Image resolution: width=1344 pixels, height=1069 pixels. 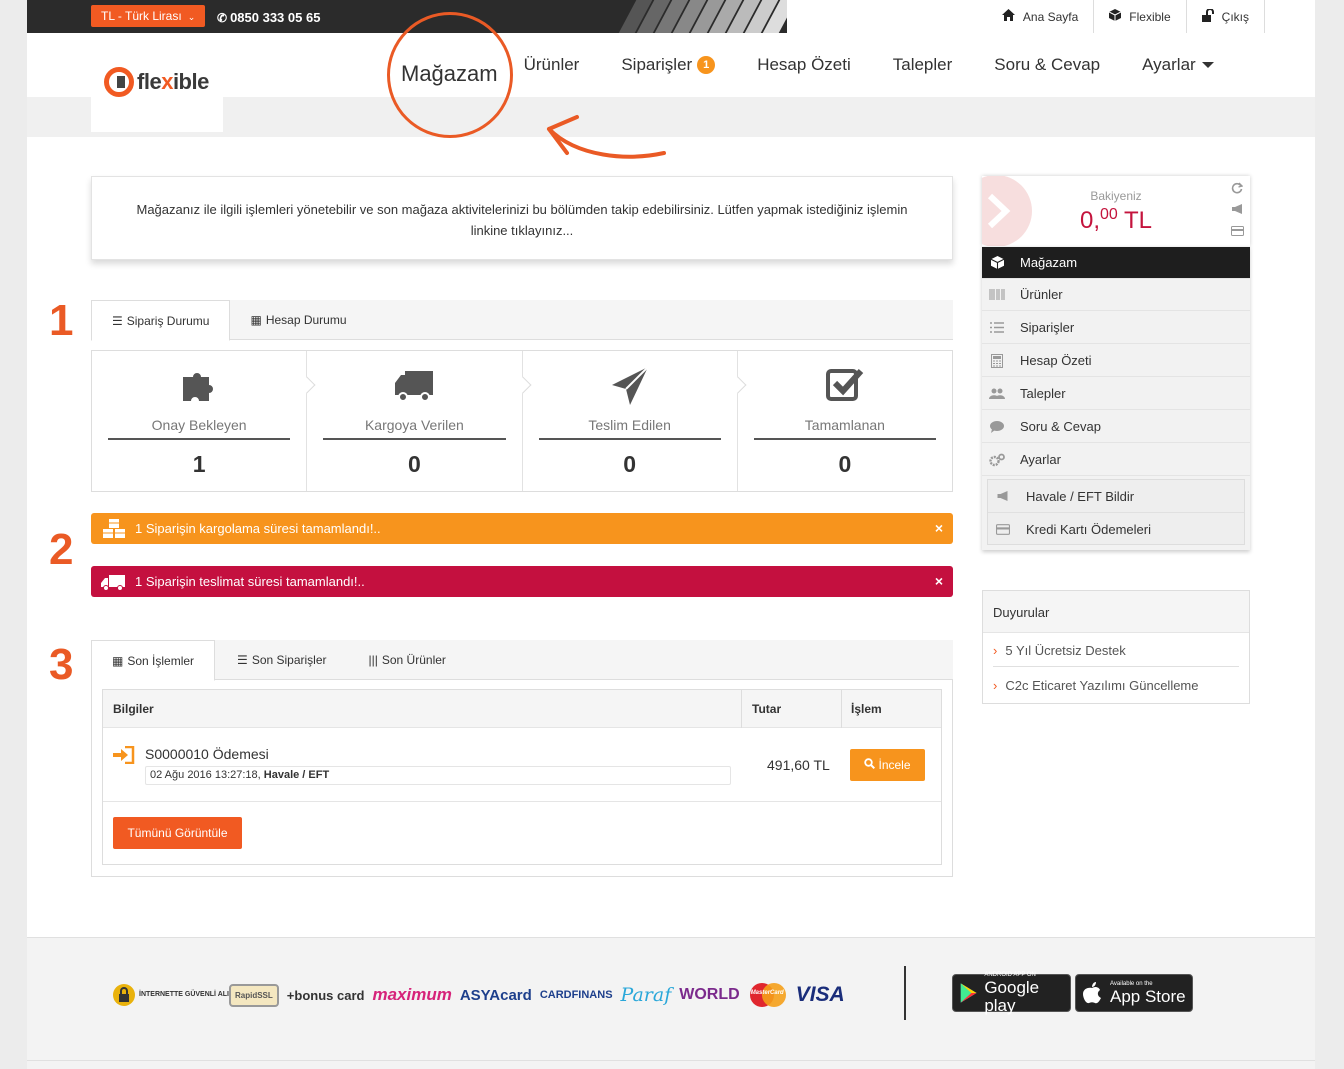 What do you see at coordinates (997, 426) in the screenshot?
I see `comment-icon` at bounding box center [997, 426].